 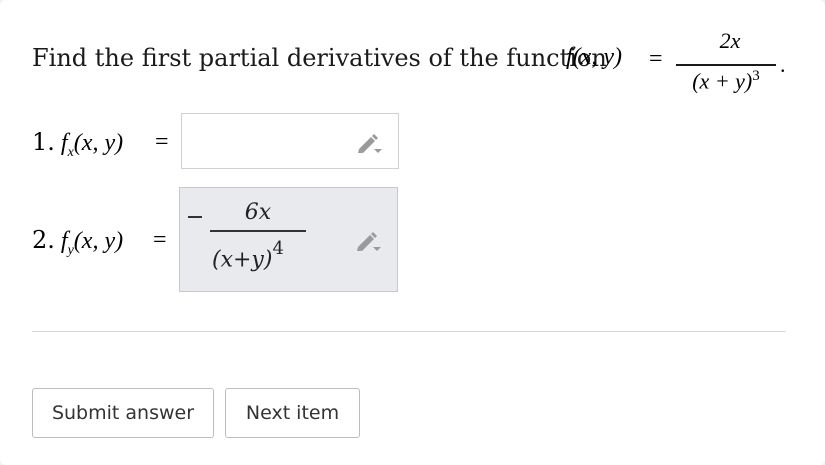 I want to click on item-2-label: 2. fy(x, y), so click(x=78, y=242).